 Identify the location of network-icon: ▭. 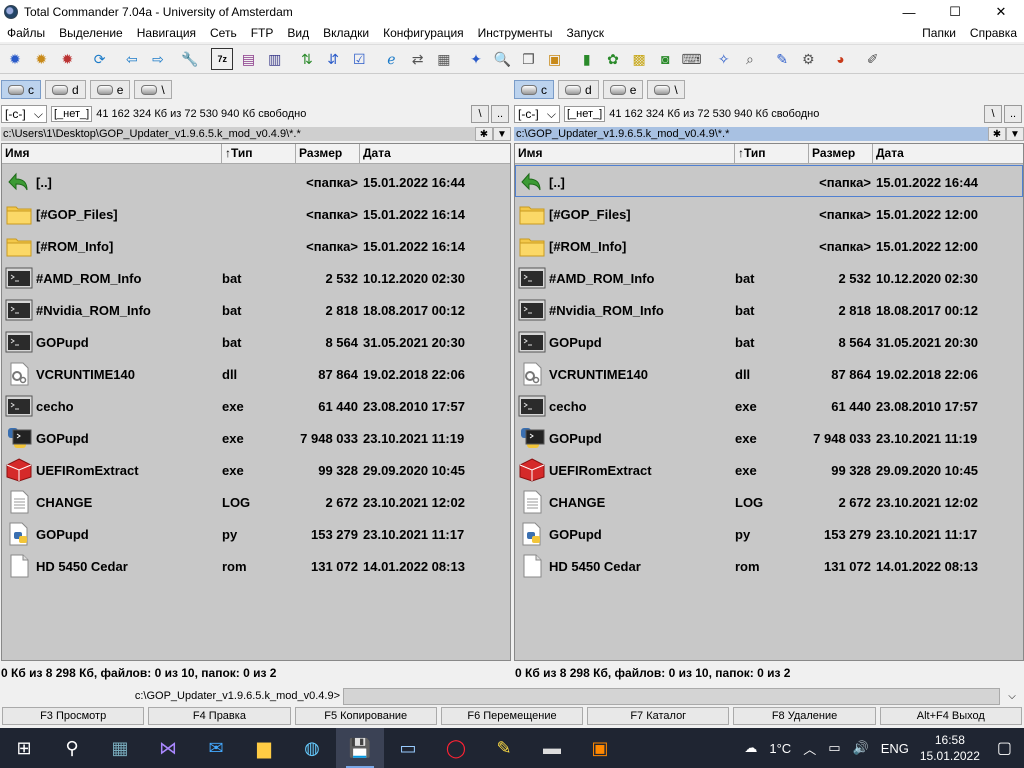
(834, 748).